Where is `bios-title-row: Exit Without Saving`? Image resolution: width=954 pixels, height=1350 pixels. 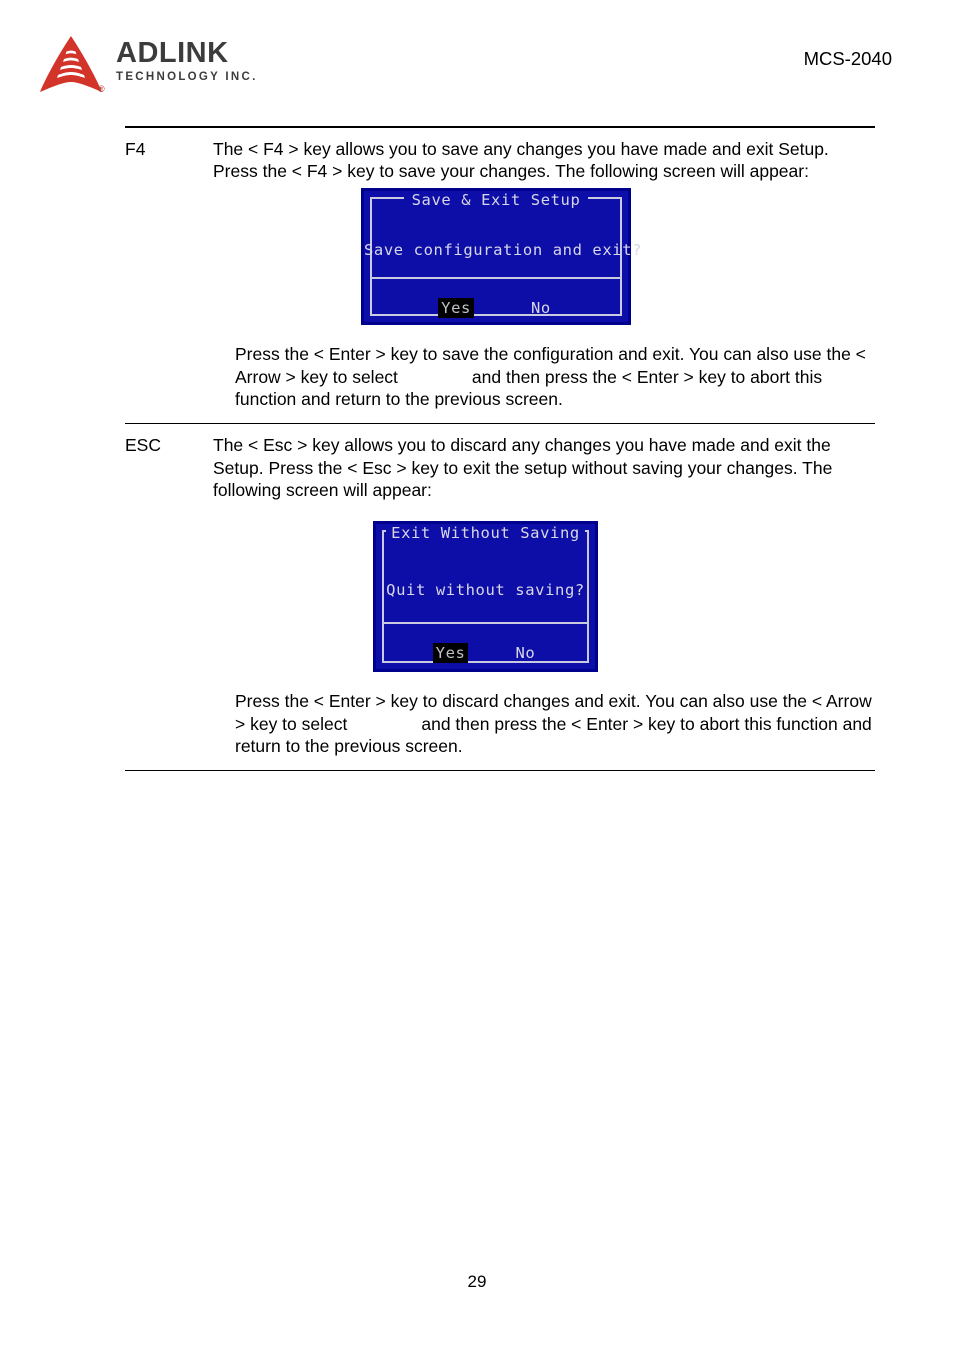 bios-title-row: Exit Without Saving is located at coordinates (485, 533).